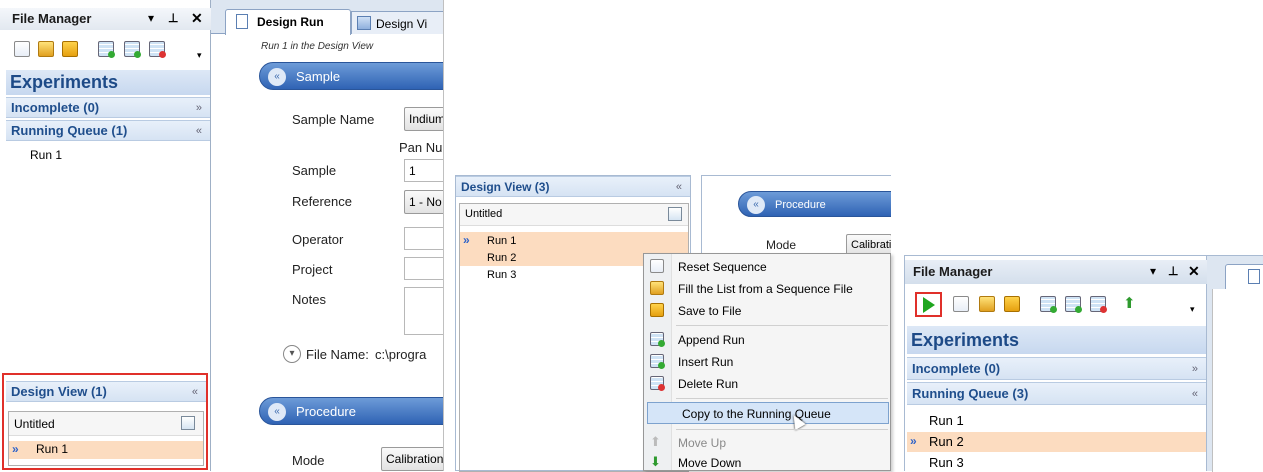  Describe the element at coordinates (708, 384) in the screenshot. I see `menu-label: Delete Run` at that location.